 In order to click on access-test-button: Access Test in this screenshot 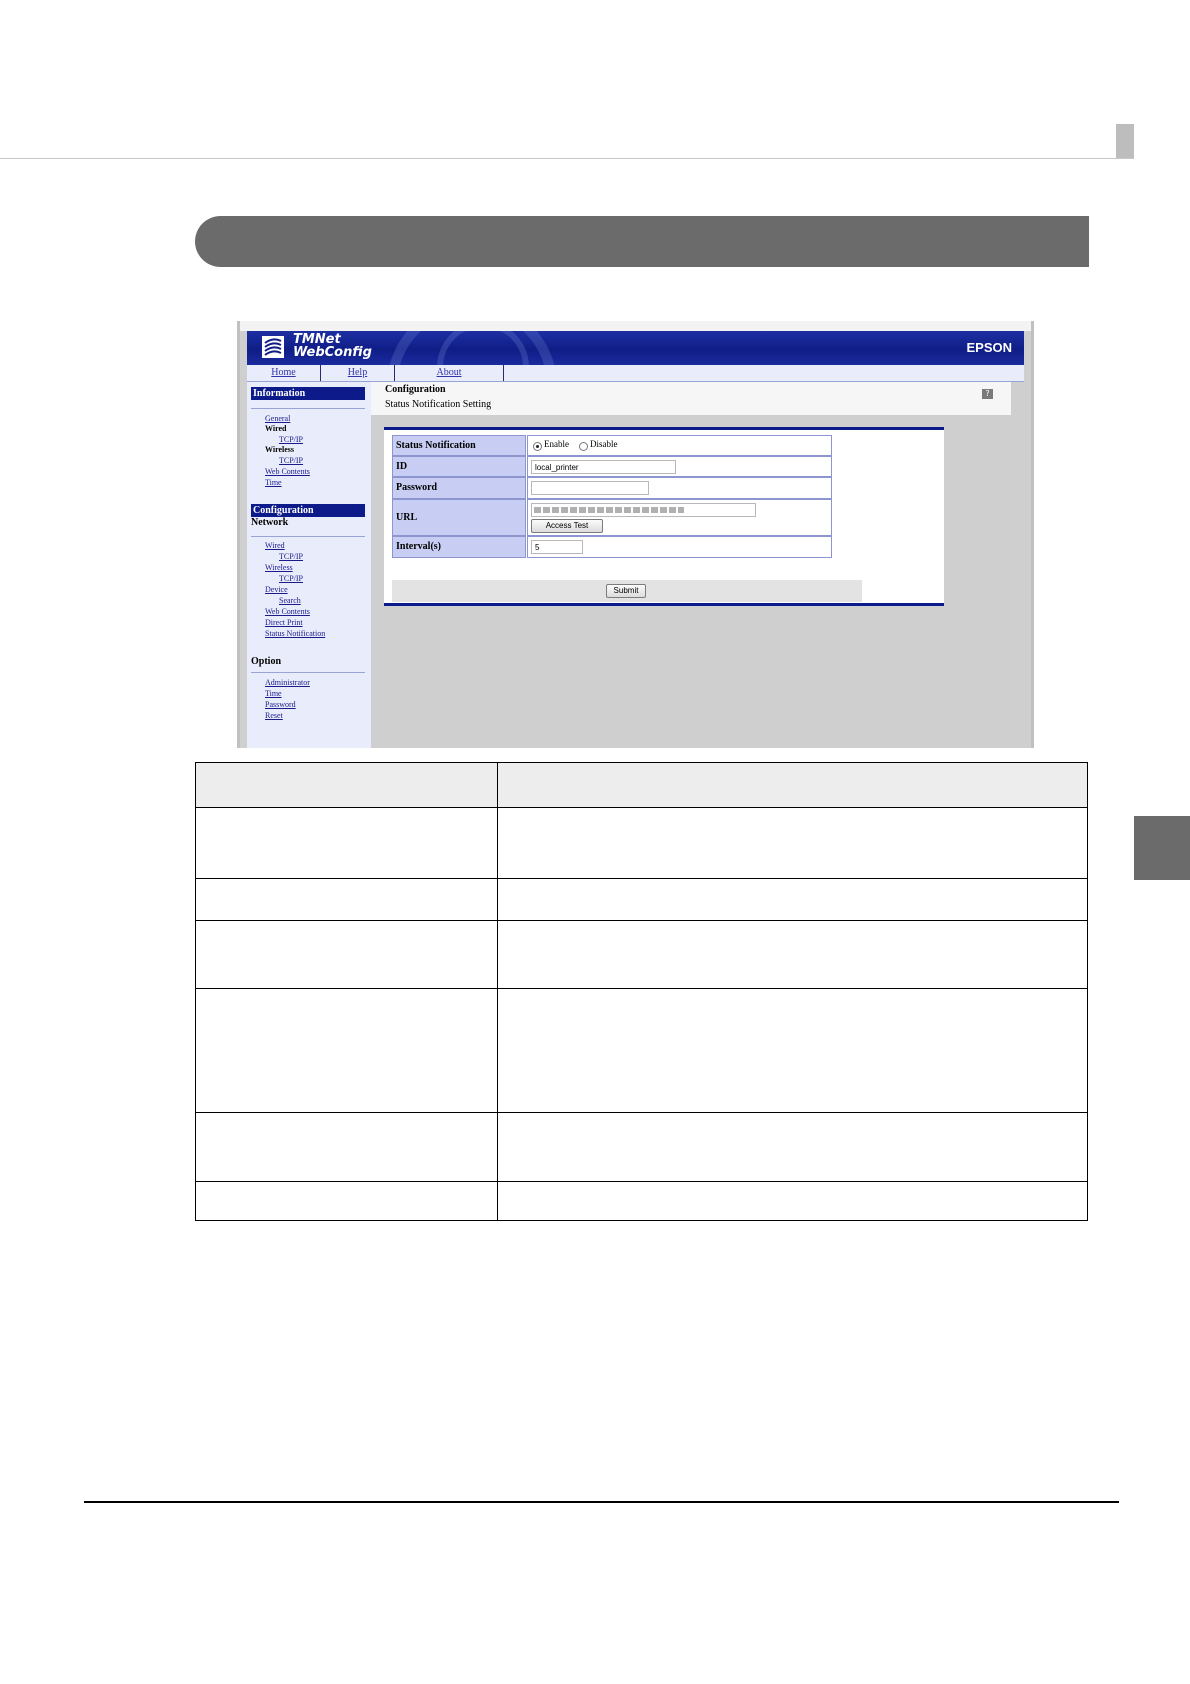, I will do `click(567, 526)`.